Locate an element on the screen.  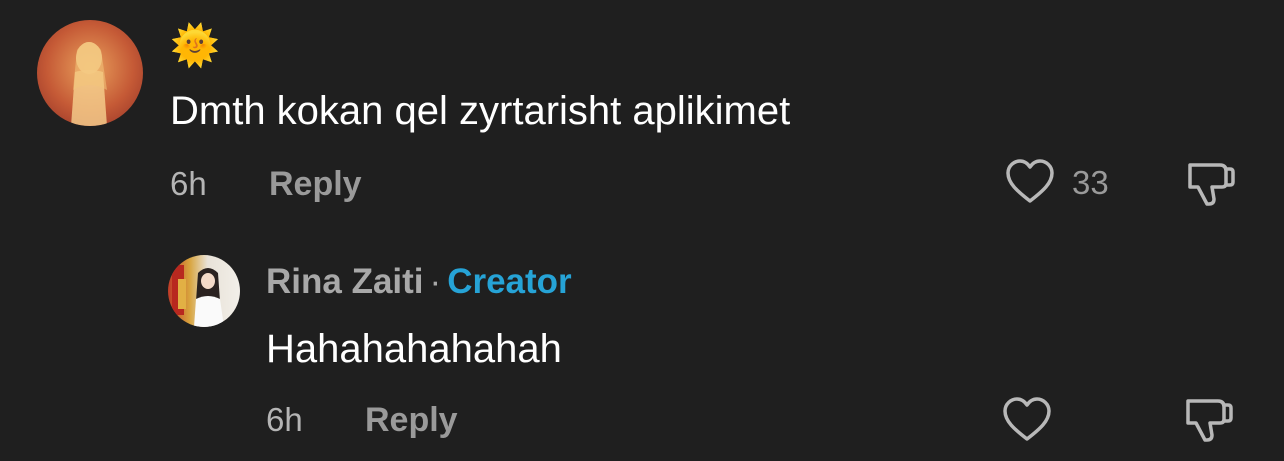
reply-text: Hahahahahahah is located at coordinates (414, 349).